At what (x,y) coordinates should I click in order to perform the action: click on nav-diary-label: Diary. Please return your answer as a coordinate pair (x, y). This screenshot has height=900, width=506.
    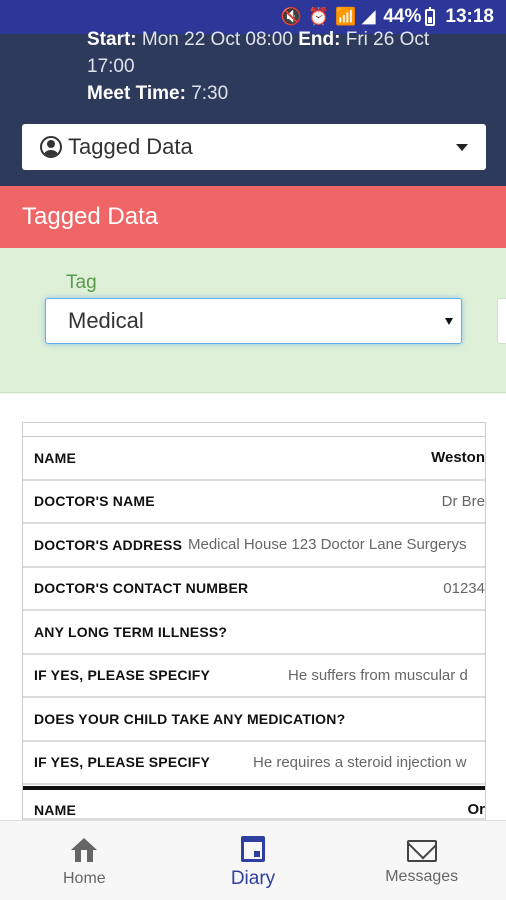
    Looking at the image, I should click on (253, 878).